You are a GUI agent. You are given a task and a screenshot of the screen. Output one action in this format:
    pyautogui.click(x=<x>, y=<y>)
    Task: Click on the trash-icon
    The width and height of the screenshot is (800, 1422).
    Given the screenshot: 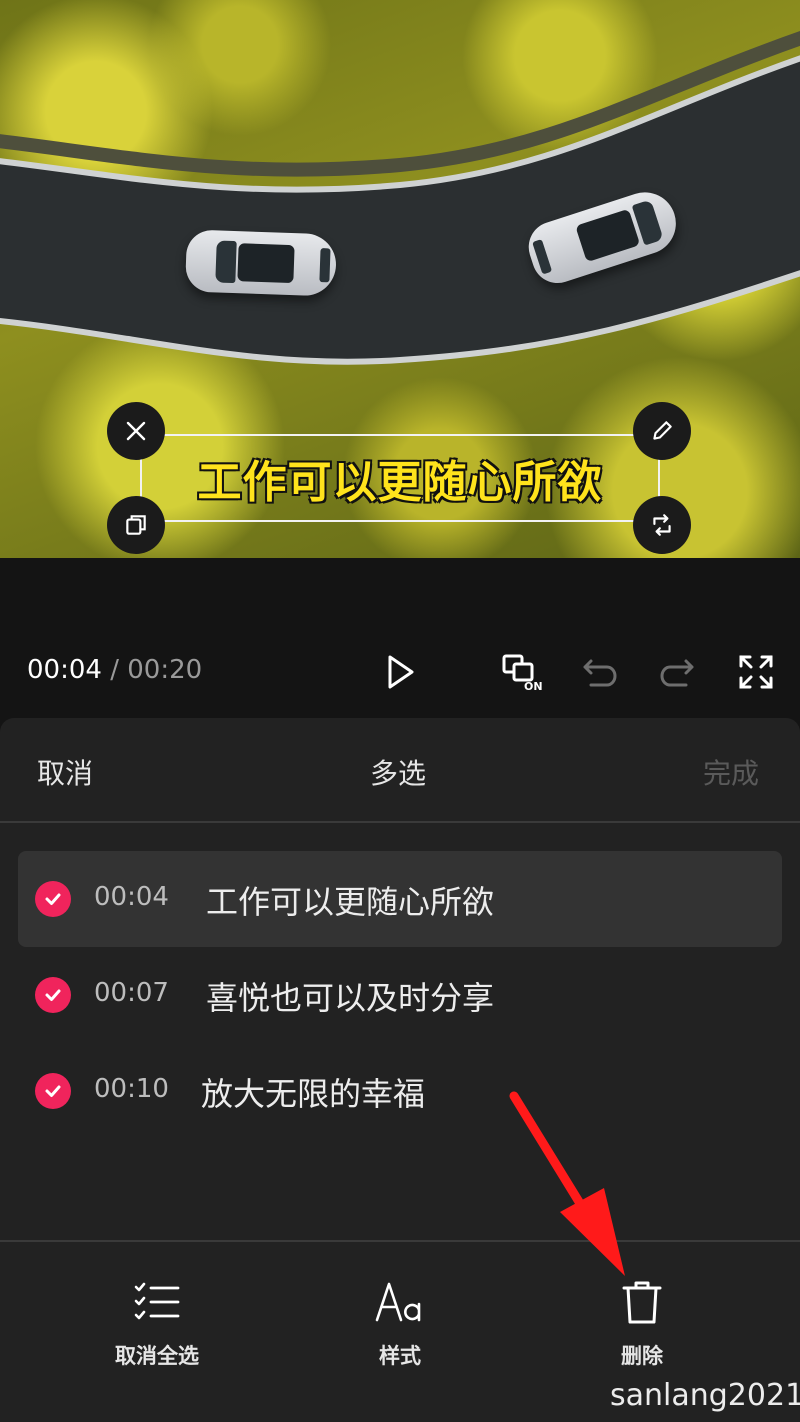 What is the action you would take?
    pyautogui.click(x=642, y=1302)
    